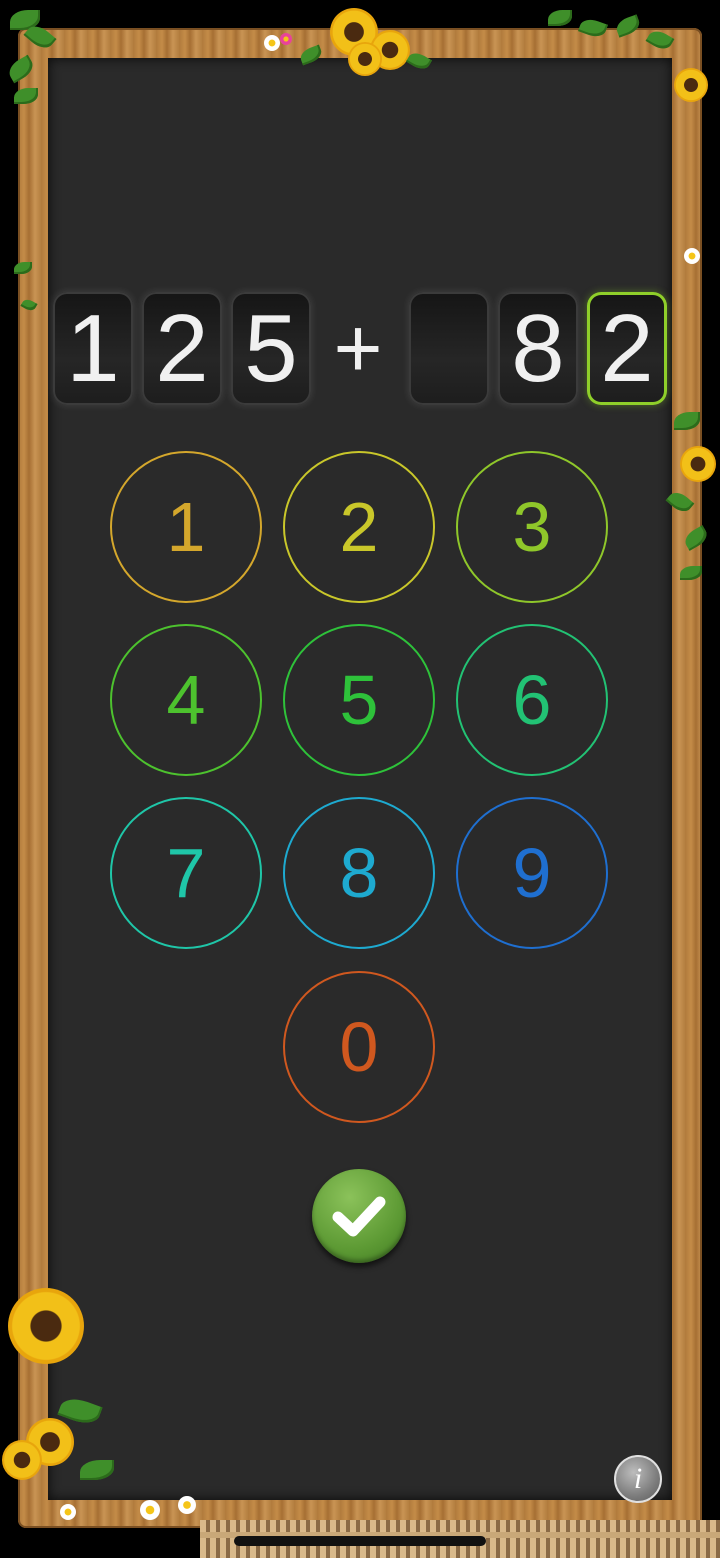 Image resolution: width=720 pixels, height=1558 pixels. What do you see at coordinates (182, 348) in the screenshot?
I see `left-digit-tens: 2` at bounding box center [182, 348].